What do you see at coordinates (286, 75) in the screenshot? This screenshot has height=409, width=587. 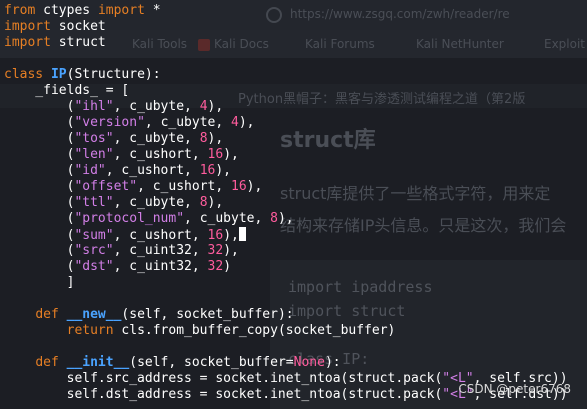 I see `code-line: class IP(Structure):` at bounding box center [286, 75].